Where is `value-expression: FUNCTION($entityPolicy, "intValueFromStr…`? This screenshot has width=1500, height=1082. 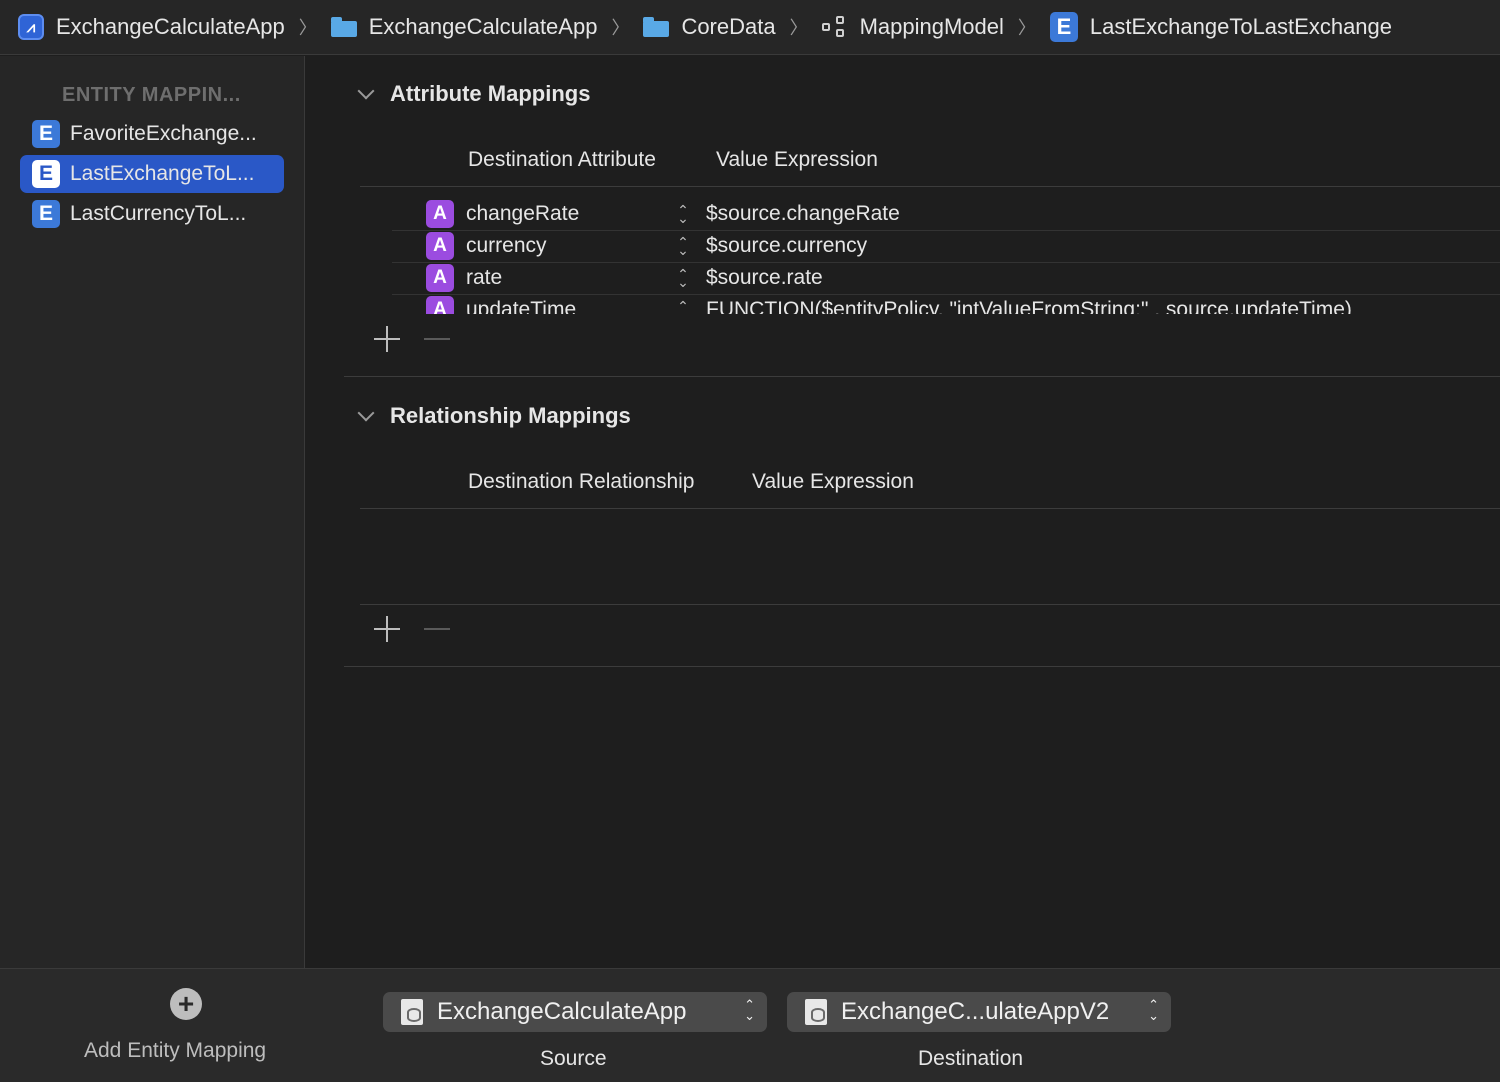 value-expression: FUNCTION($entityPolicy, "intValueFromStr… is located at coordinates (1029, 306).